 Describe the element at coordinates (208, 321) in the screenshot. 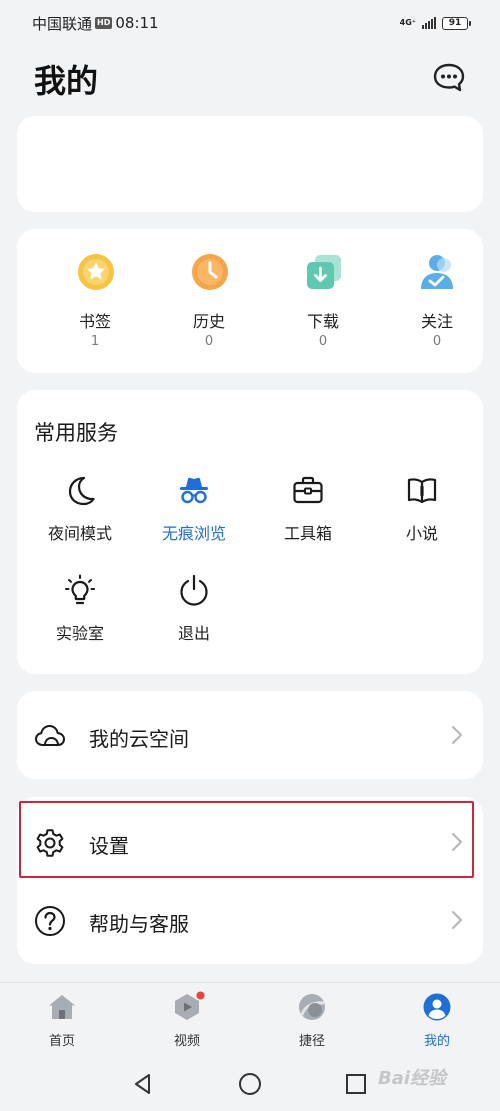

I see `stat-label: 历史` at that location.